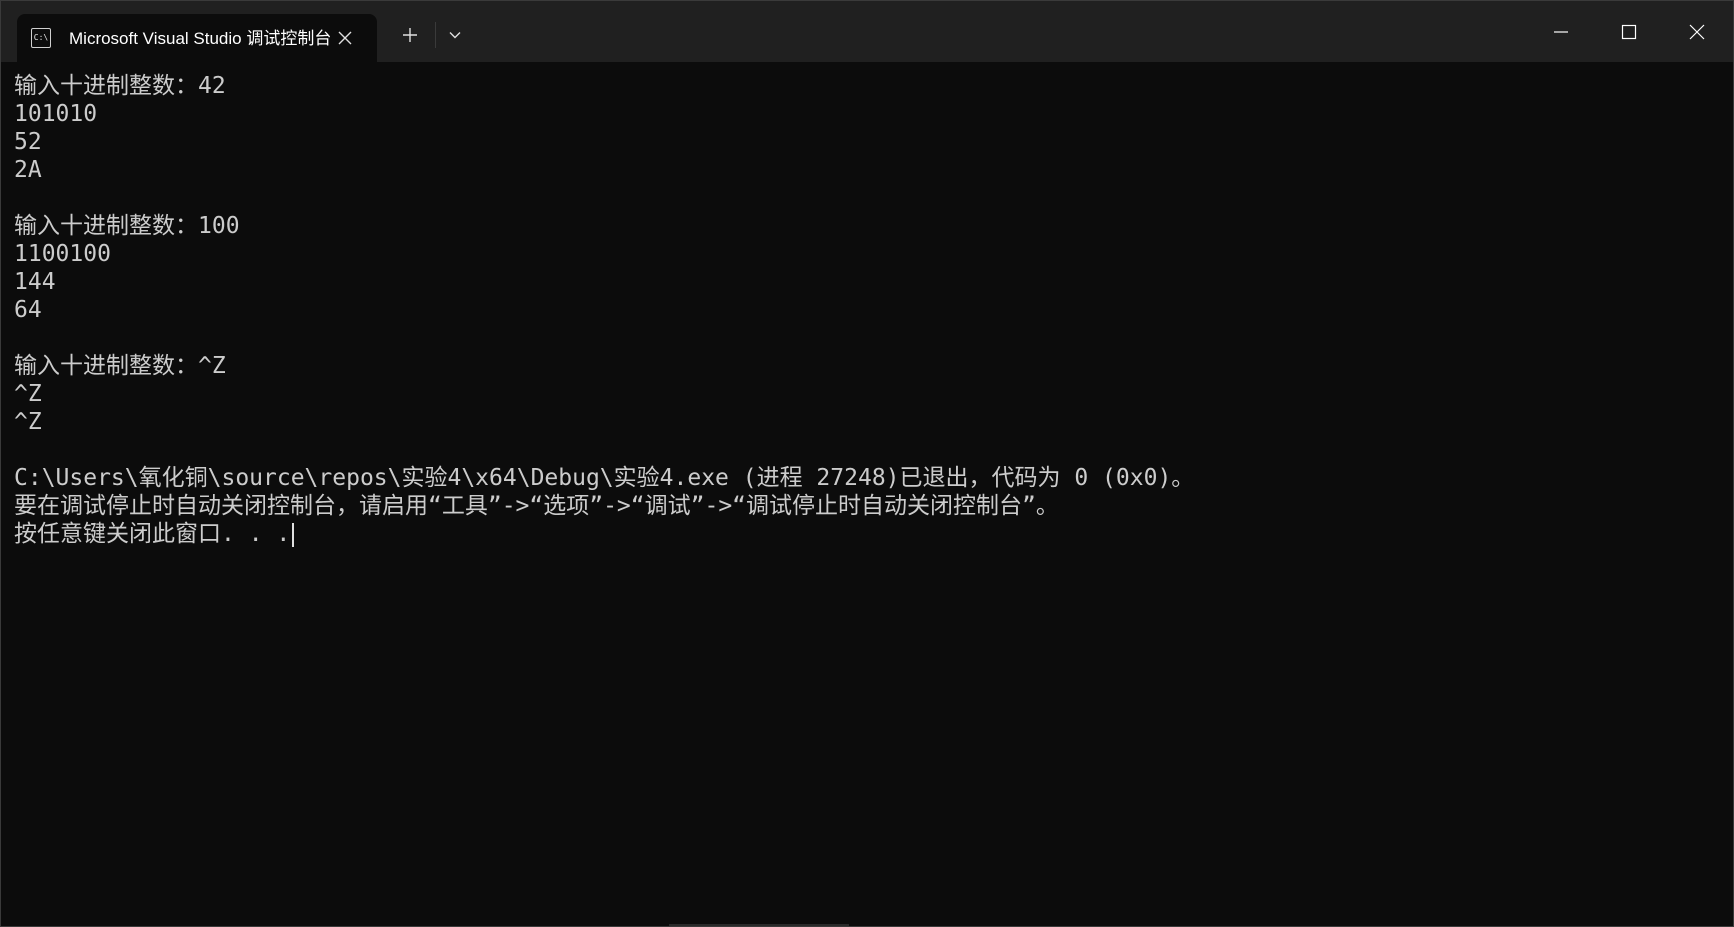 Image resolution: width=1734 pixels, height=927 pixels. Describe the element at coordinates (28, 310) in the screenshot. I see `console-line: 64` at that location.